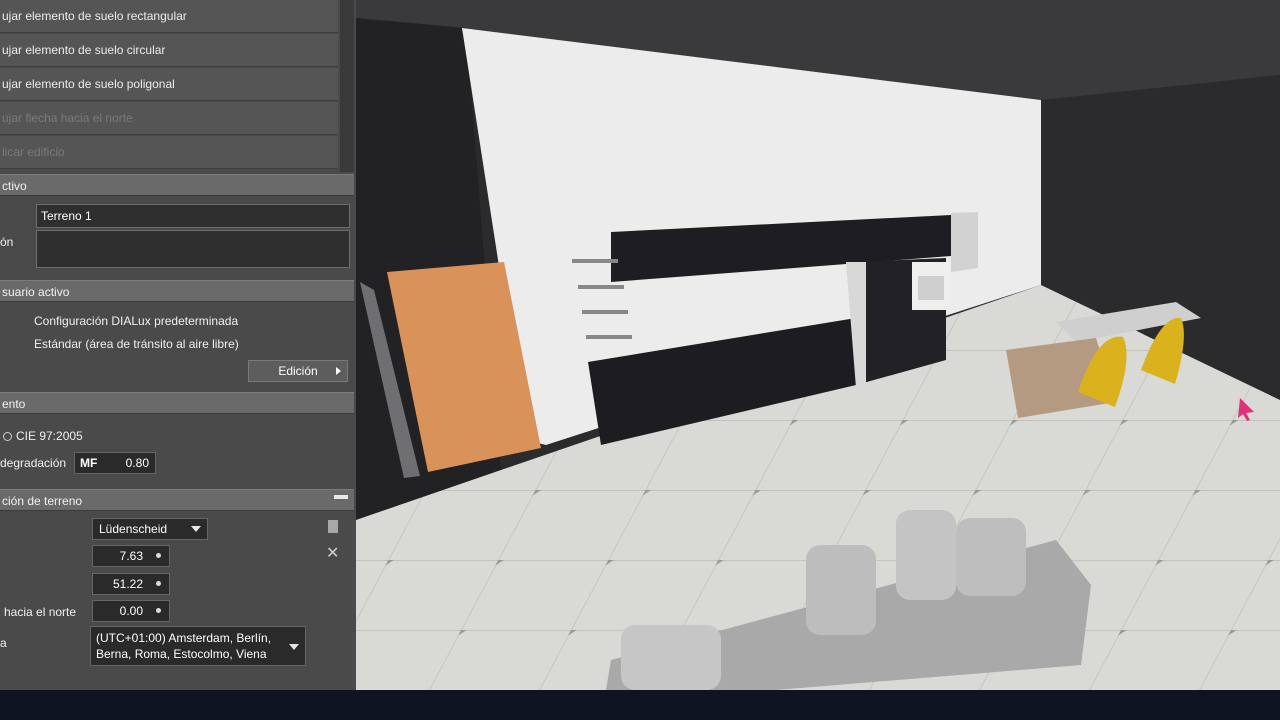 This screenshot has width=1280, height=720. Describe the element at coordinates (333, 526) in the screenshot. I see `document-icon` at that location.